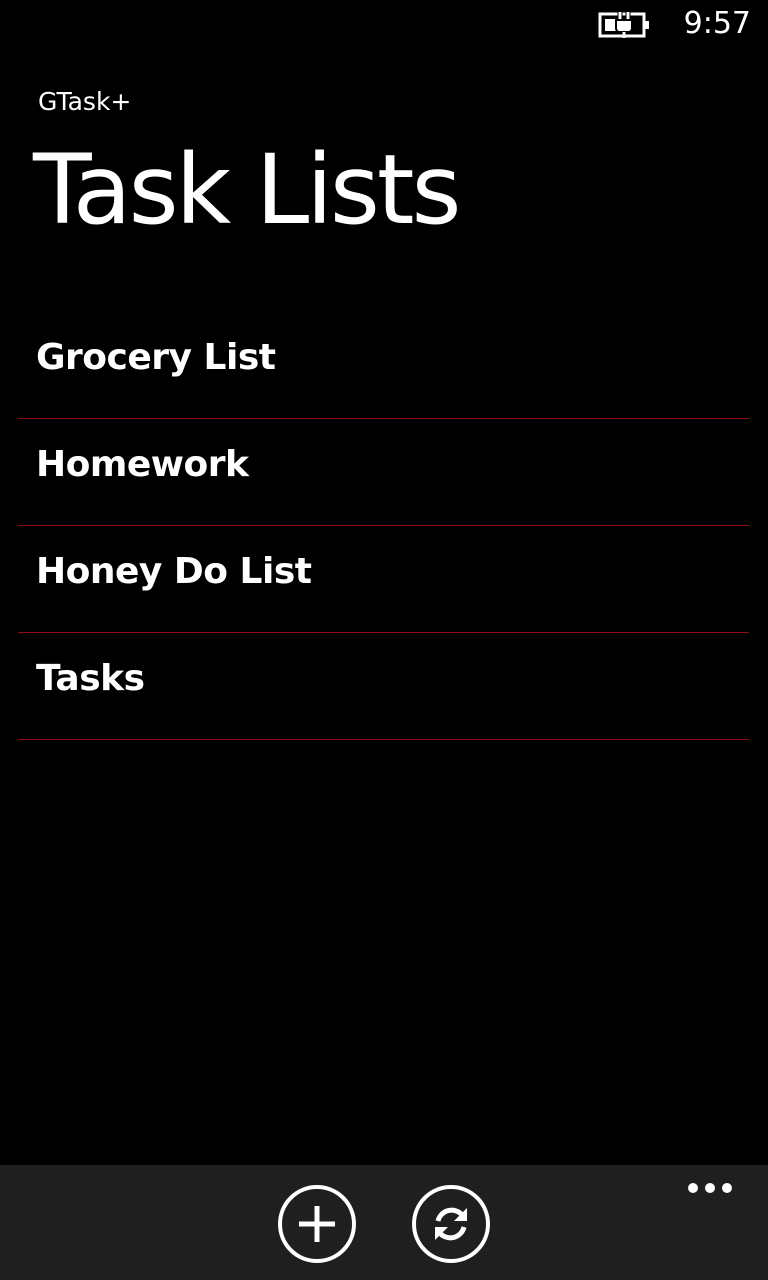 Image resolution: width=768 pixels, height=1280 pixels. What do you see at coordinates (717, 23) in the screenshot?
I see `clock: 9:57` at bounding box center [717, 23].